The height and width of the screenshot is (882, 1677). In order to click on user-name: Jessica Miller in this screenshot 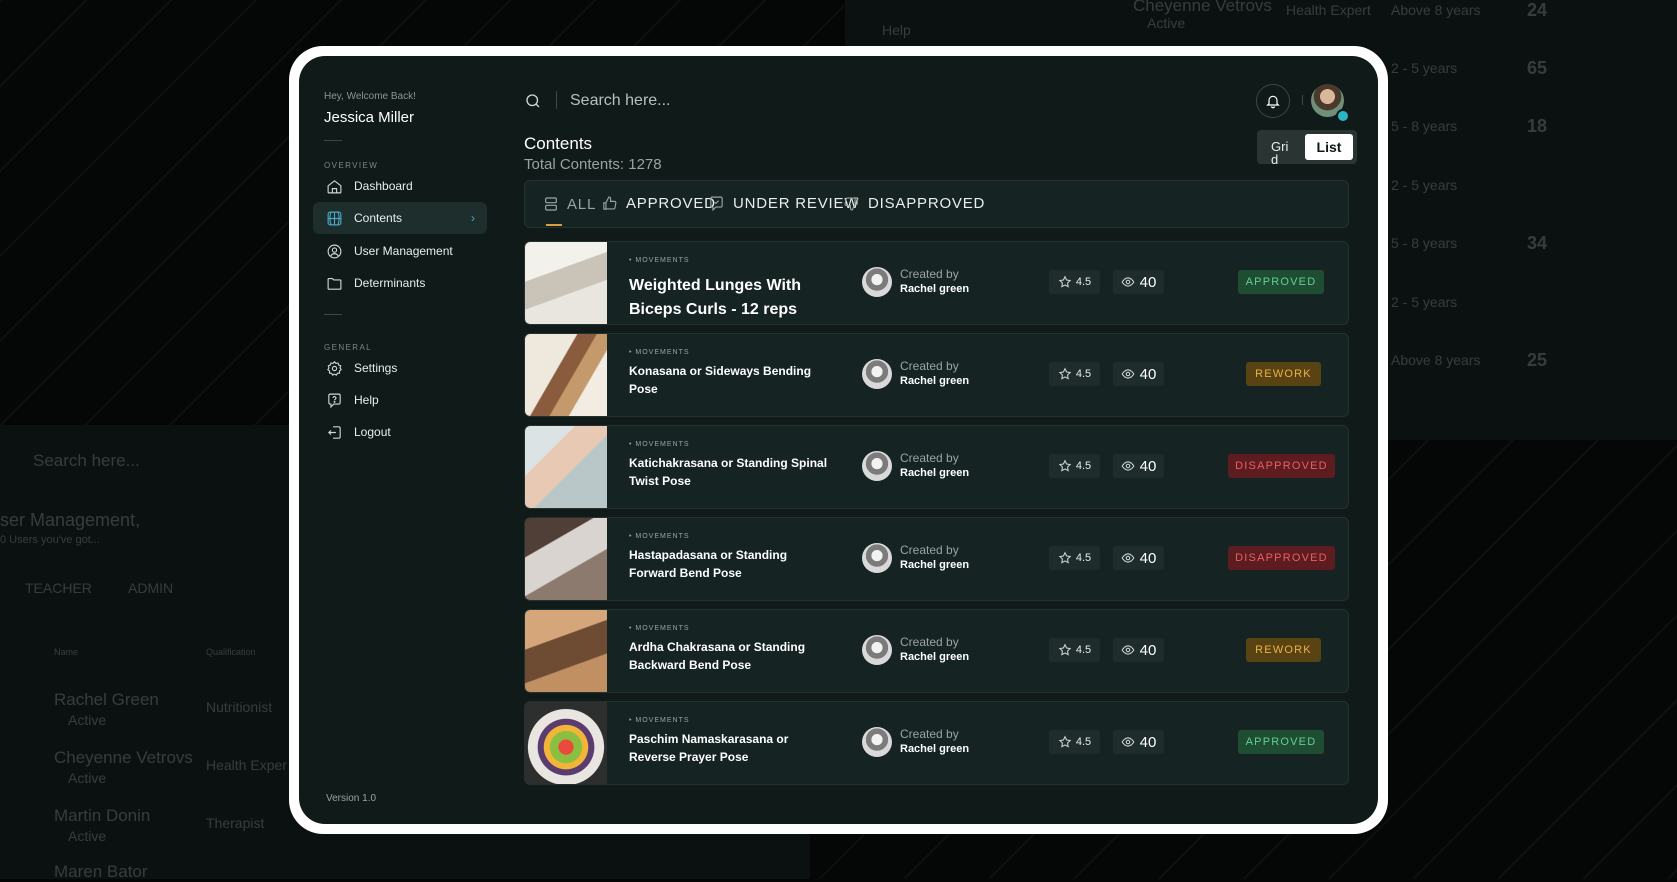, I will do `click(369, 117)`.